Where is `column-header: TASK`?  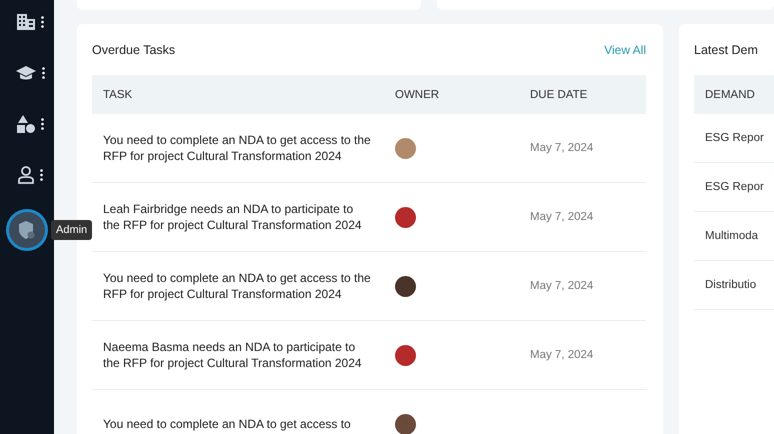
column-header: TASK is located at coordinates (118, 94).